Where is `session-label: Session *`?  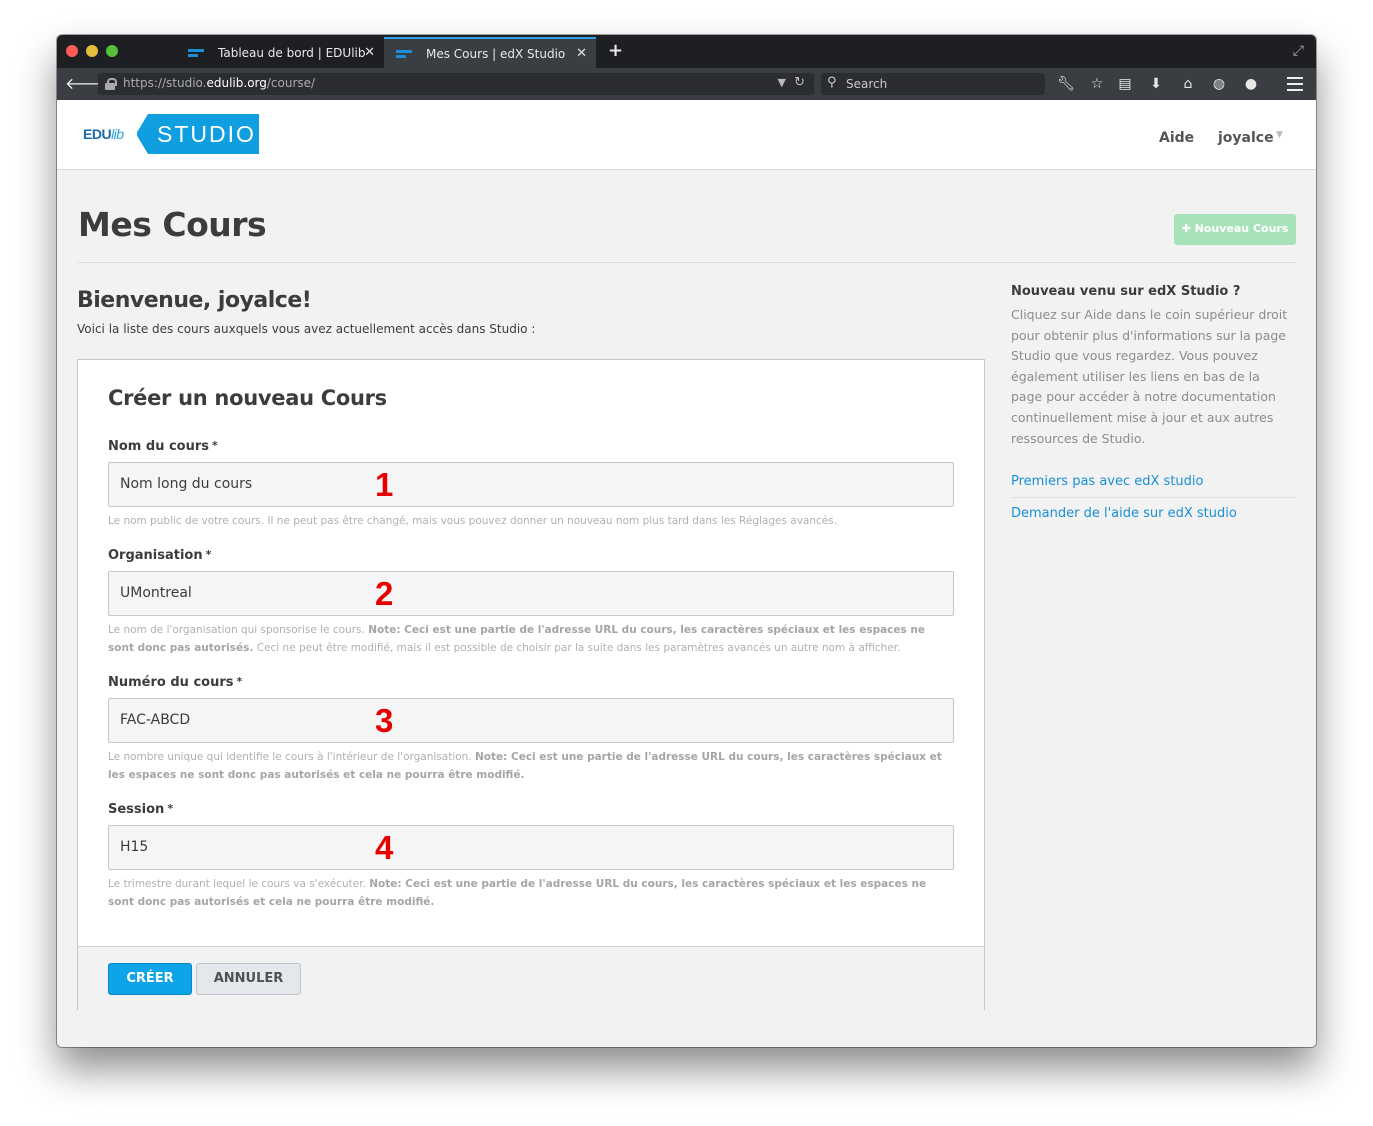 session-label: Session * is located at coordinates (141, 809).